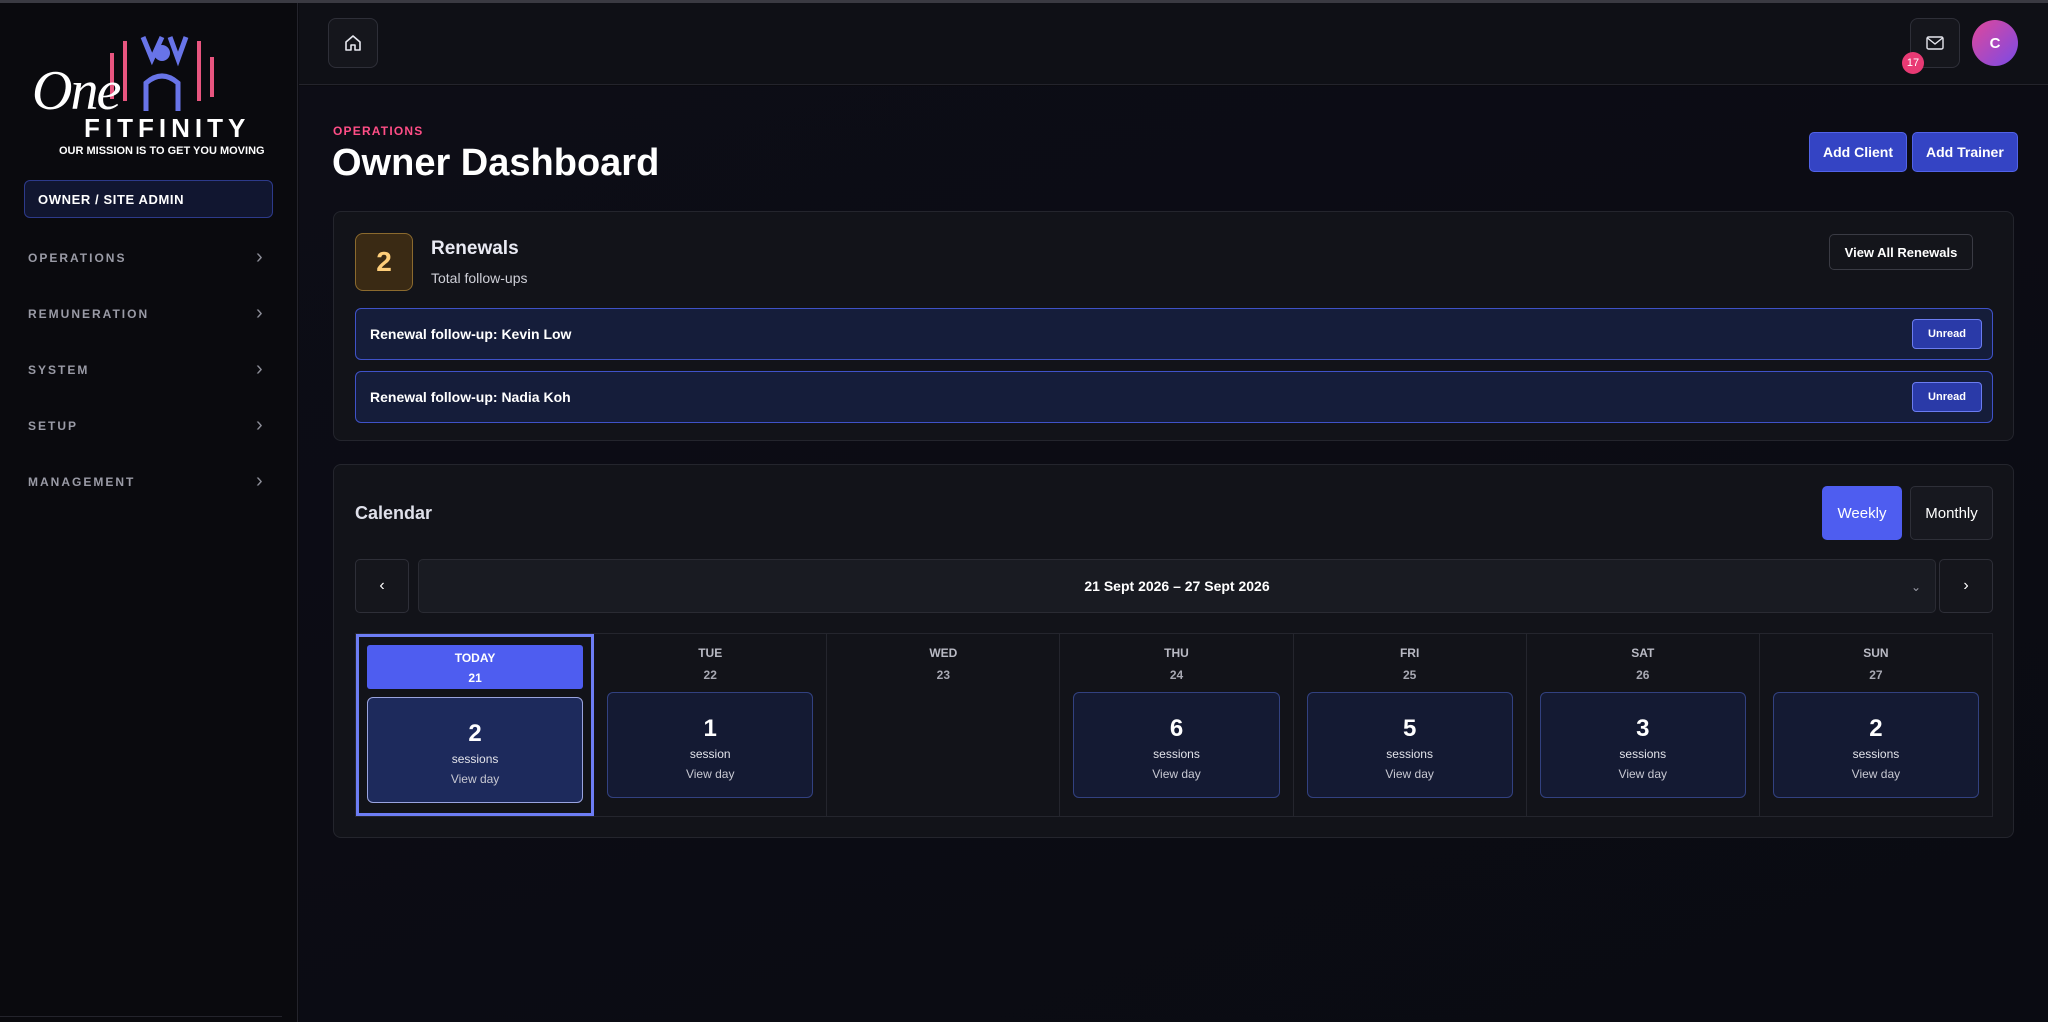  Describe the element at coordinates (1642, 745) in the screenshot. I see `day-sessions-card: 3 sessions View day` at that location.